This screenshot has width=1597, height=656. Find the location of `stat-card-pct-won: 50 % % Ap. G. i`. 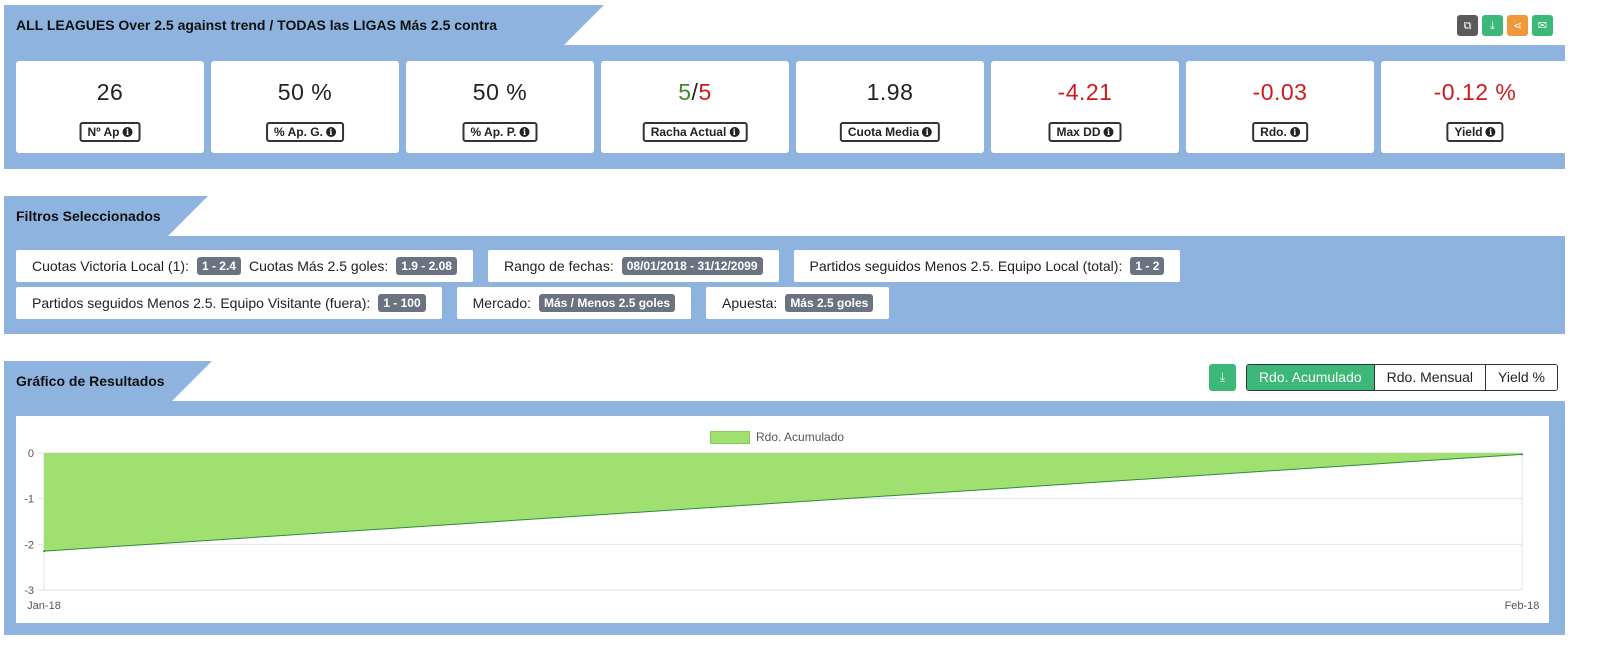

stat-card-pct-won: 50 % % Ap. G. i is located at coordinates (305, 107).